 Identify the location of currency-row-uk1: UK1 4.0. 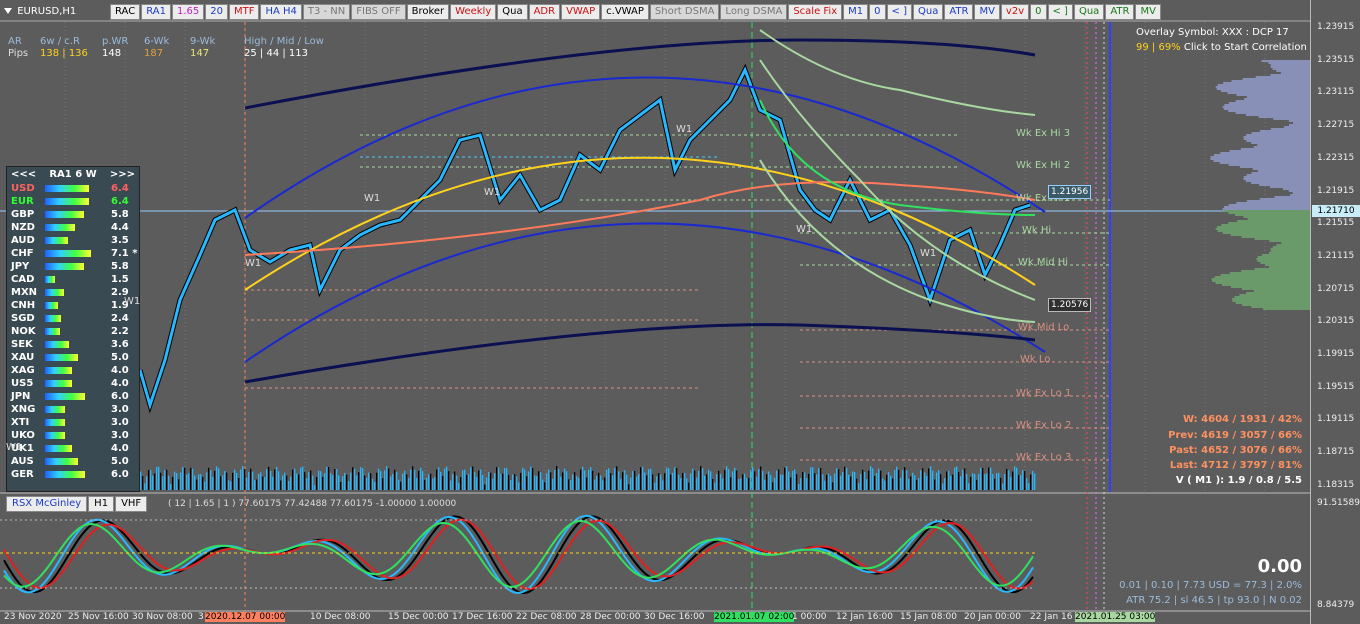
(73, 448).